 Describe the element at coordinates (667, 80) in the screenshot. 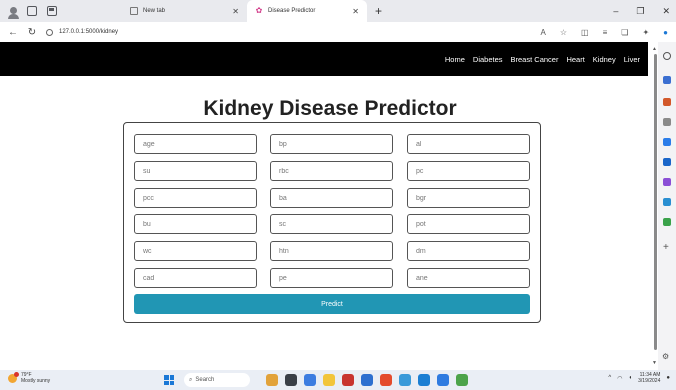

I see `discover-icon` at that location.